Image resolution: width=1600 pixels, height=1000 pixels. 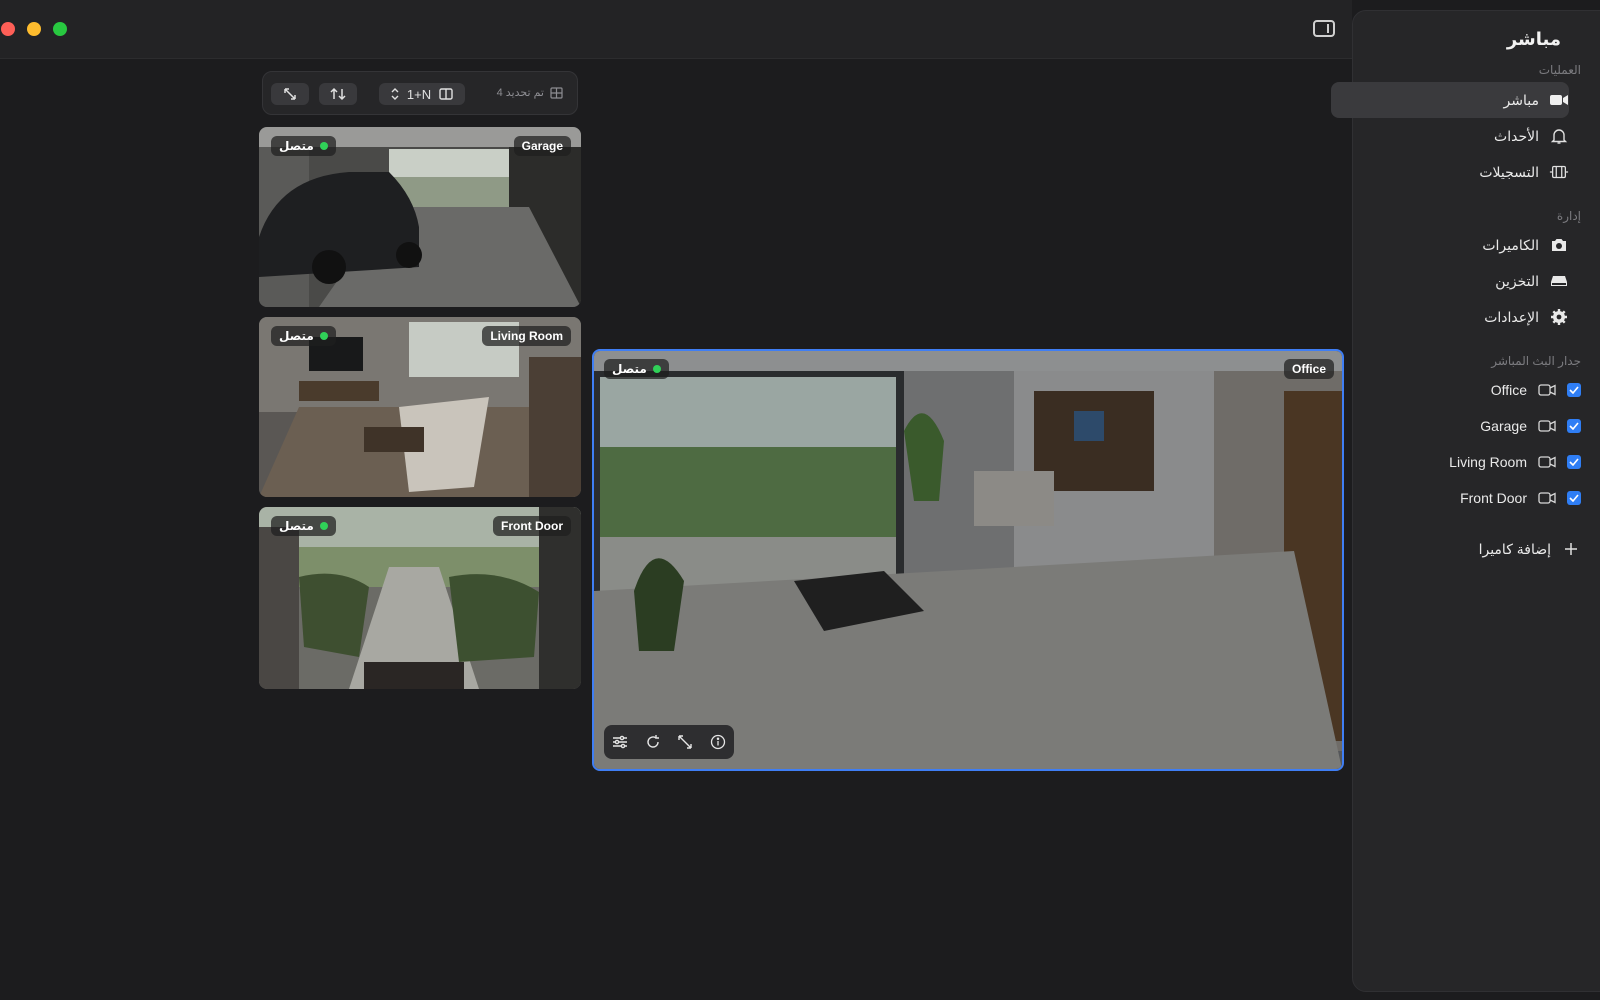 What do you see at coordinates (1559, 317) in the screenshot?
I see `gear-icon` at bounding box center [1559, 317].